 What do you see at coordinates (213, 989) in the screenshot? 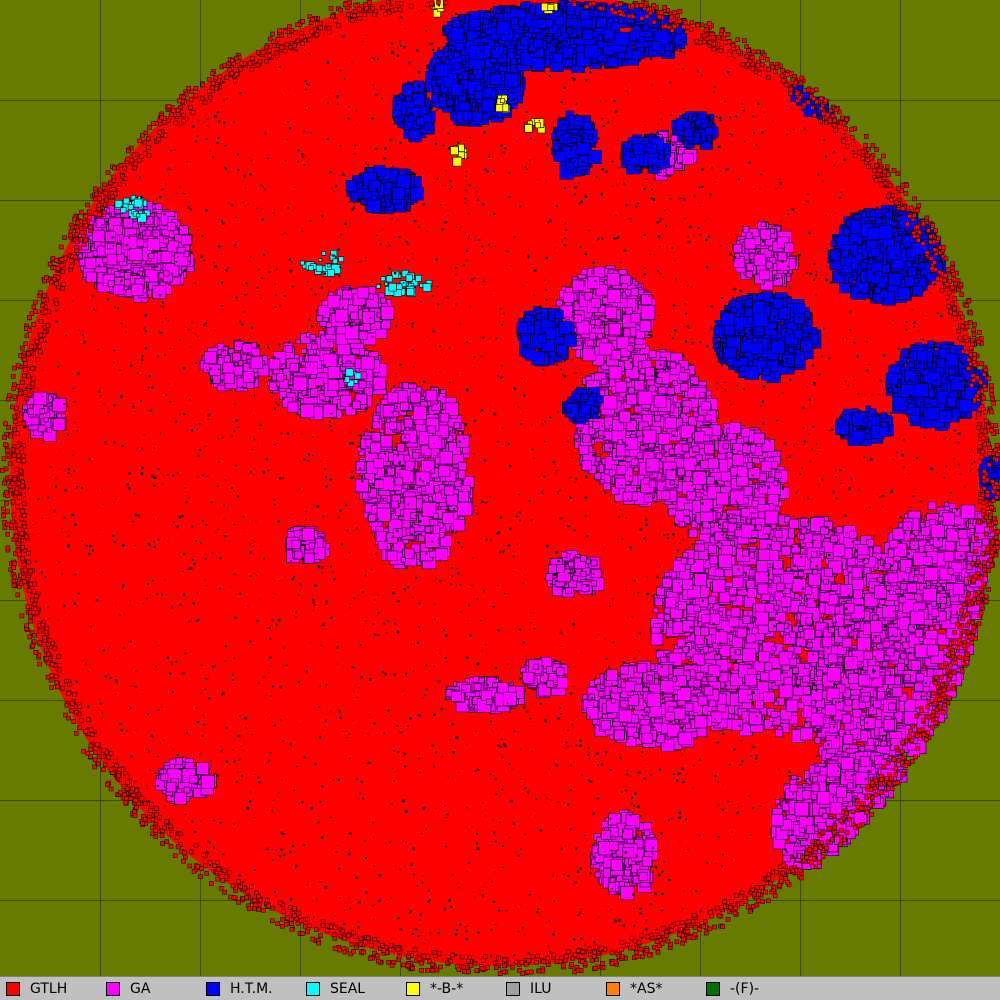
I see `legend-swatch-htm` at bounding box center [213, 989].